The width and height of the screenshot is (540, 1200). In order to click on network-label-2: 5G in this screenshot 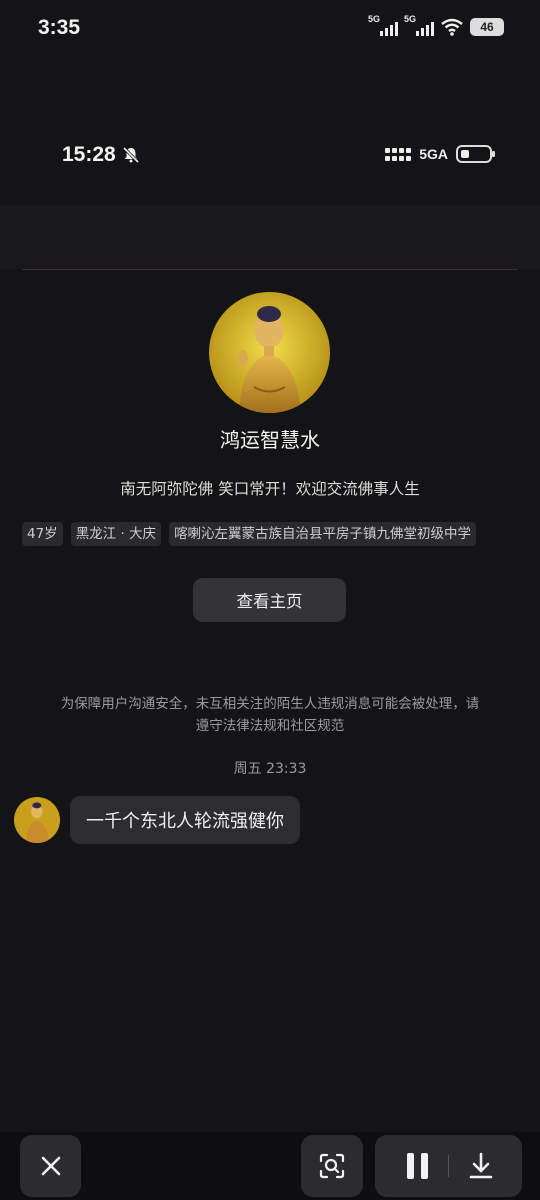, I will do `click(410, 19)`.